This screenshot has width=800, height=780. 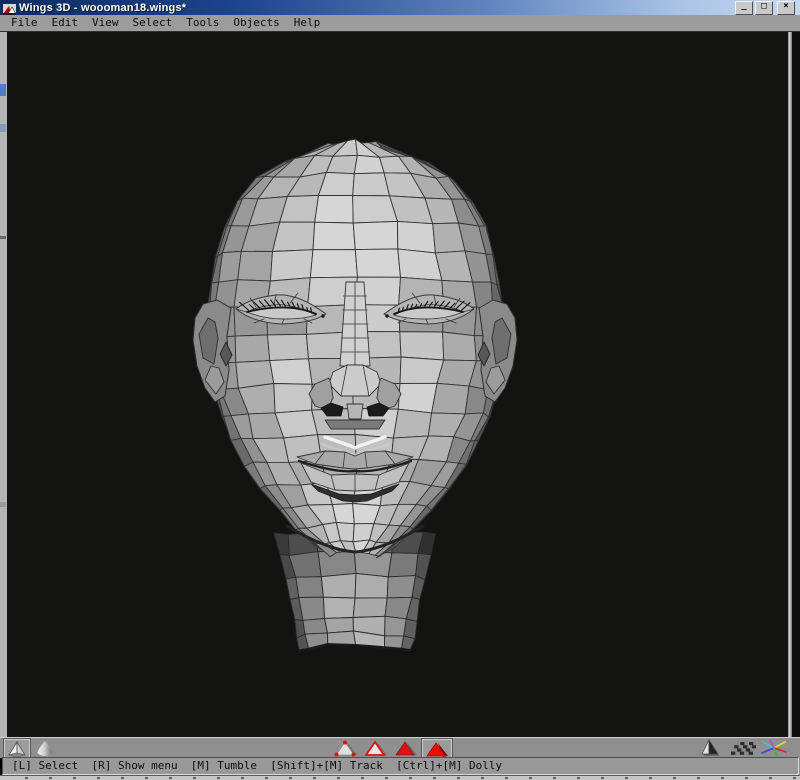 I want to click on edge-mode-icon, so click(x=375, y=747).